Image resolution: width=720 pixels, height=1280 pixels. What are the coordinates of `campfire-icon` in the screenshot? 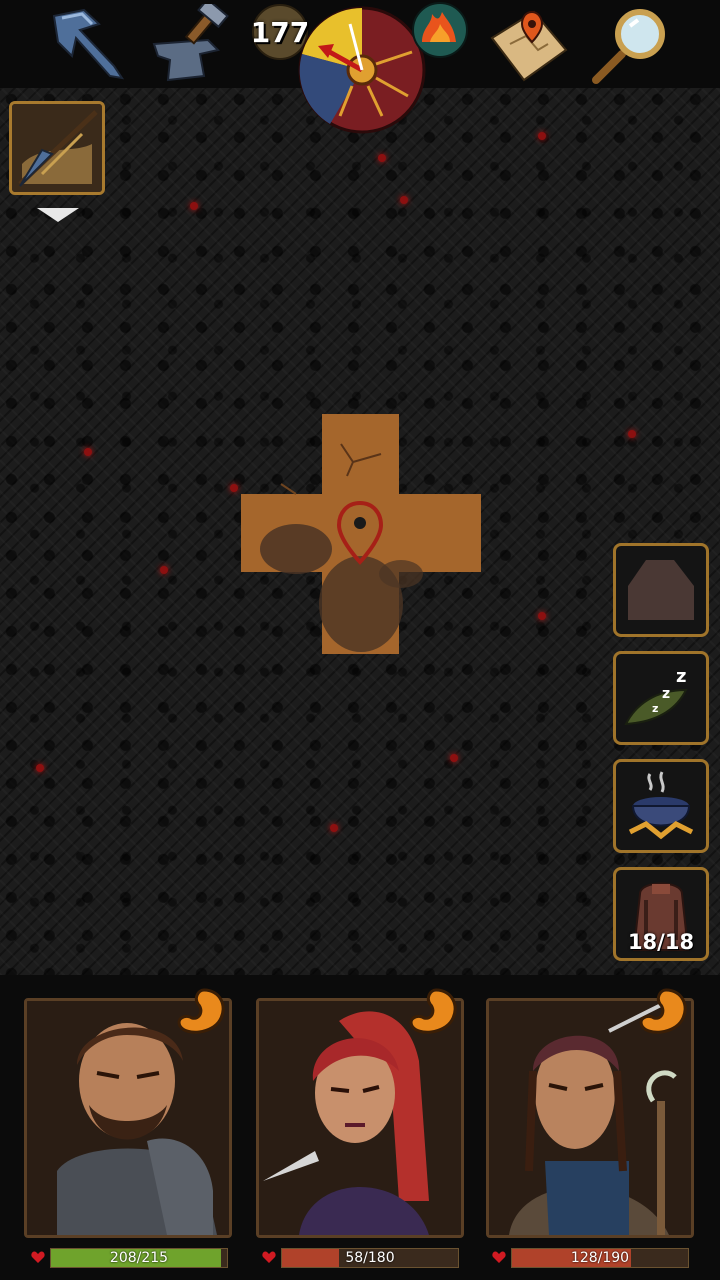 It's located at (440, 30).